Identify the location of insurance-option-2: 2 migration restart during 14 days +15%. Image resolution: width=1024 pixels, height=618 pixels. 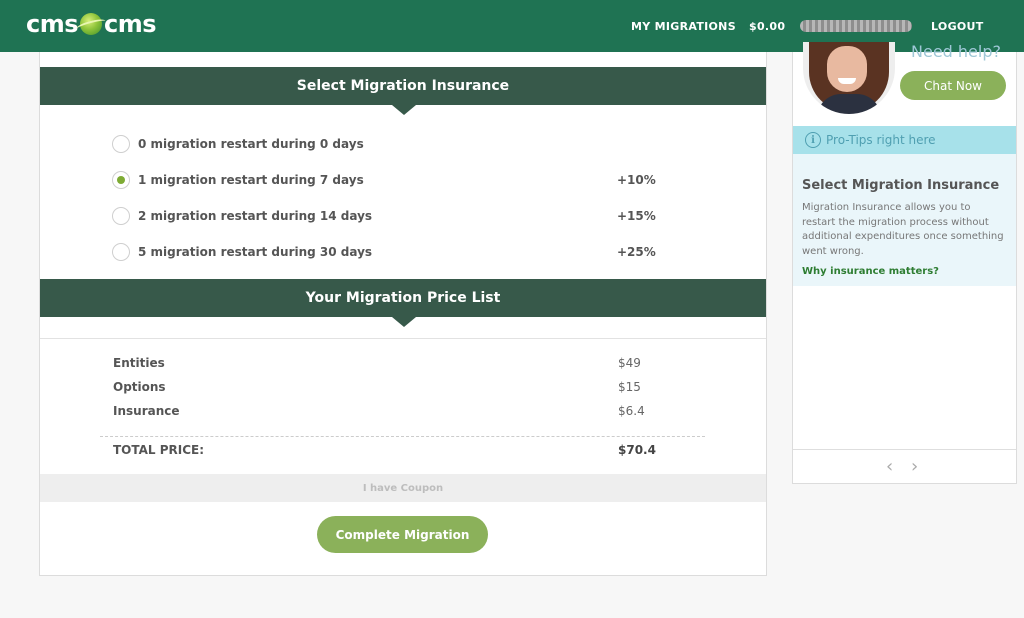
(384, 216).